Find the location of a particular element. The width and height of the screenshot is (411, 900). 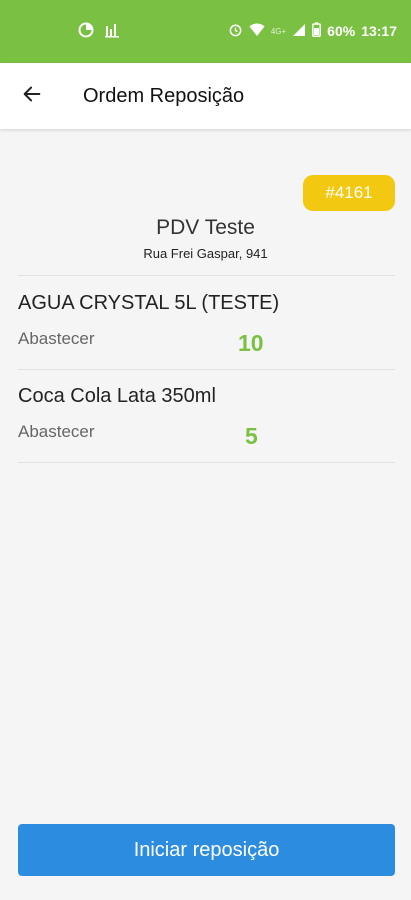

start-replenishment-button: Iniciar reposição is located at coordinates (206, 850).